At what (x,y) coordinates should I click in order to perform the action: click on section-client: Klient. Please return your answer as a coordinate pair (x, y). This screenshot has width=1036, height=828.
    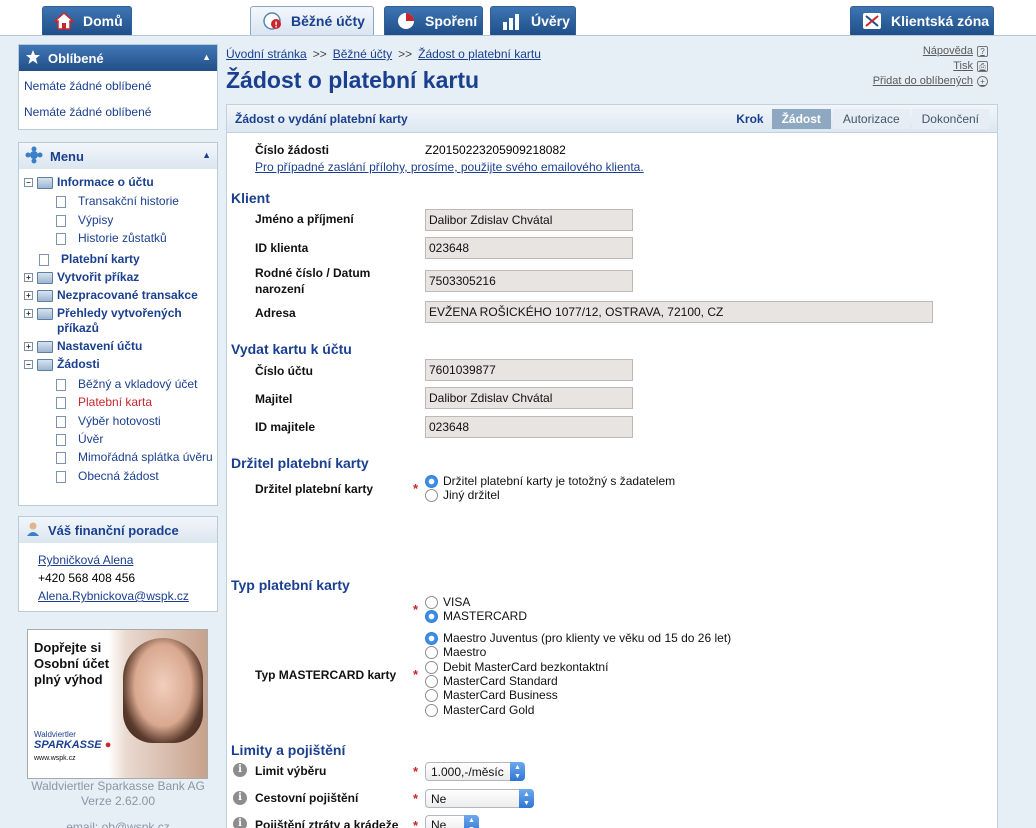
    Looking at the image, I should click on (250, 198).